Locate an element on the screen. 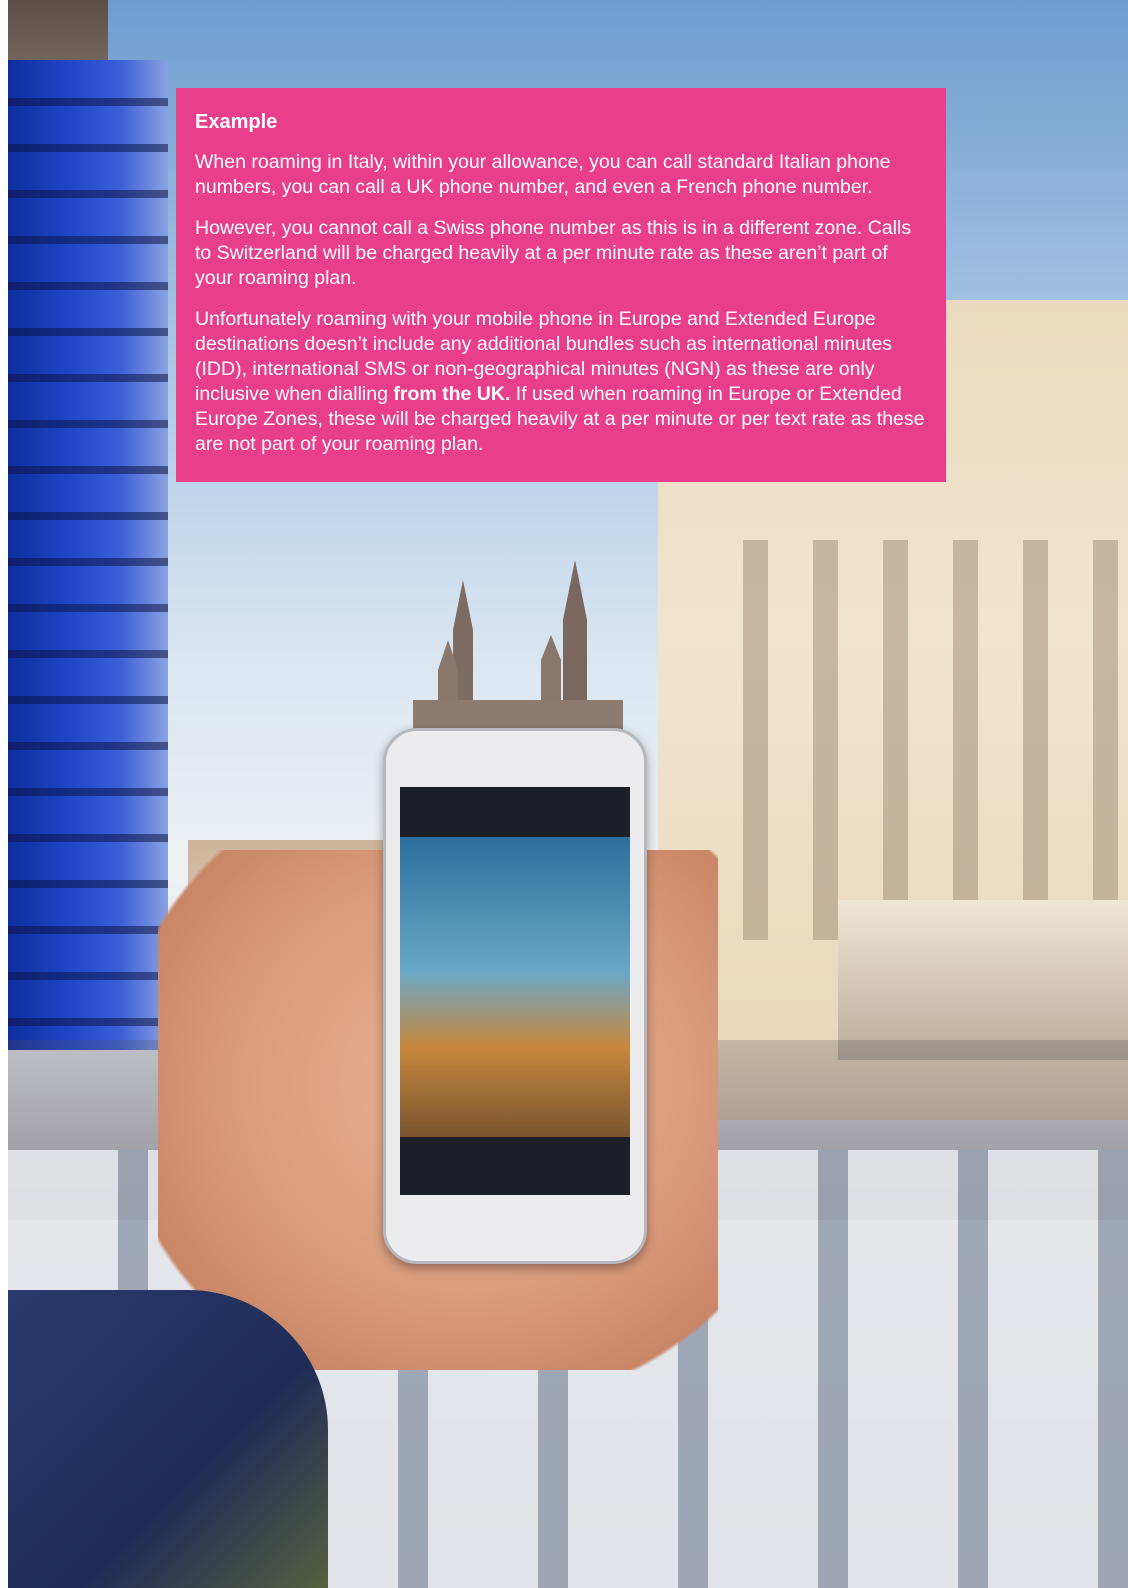 The width and height of the screenshot is (1128, 1588). photo-scaffolding is located at coordinates (88, 555).